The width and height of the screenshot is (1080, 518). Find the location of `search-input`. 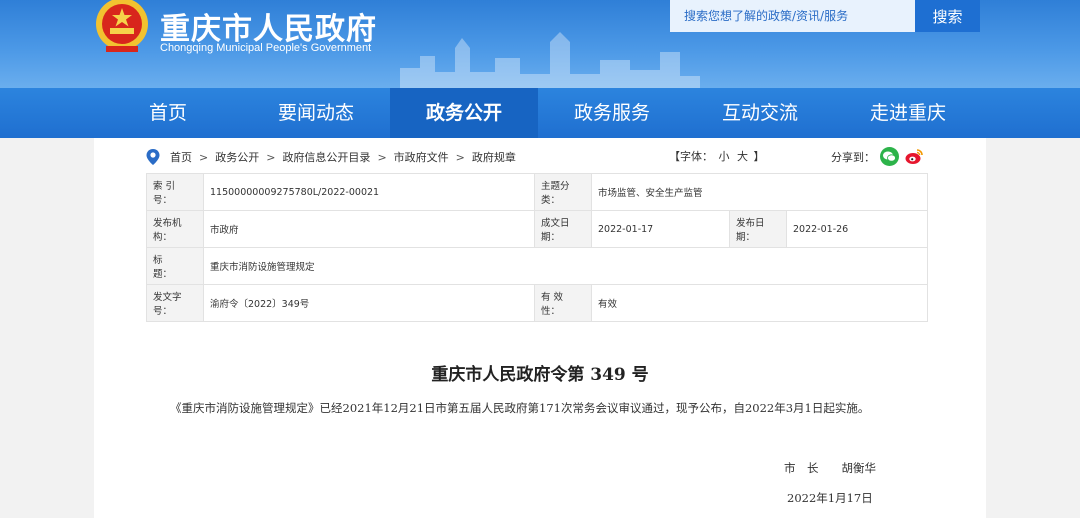

search-input is located at coordinates (792, 16).